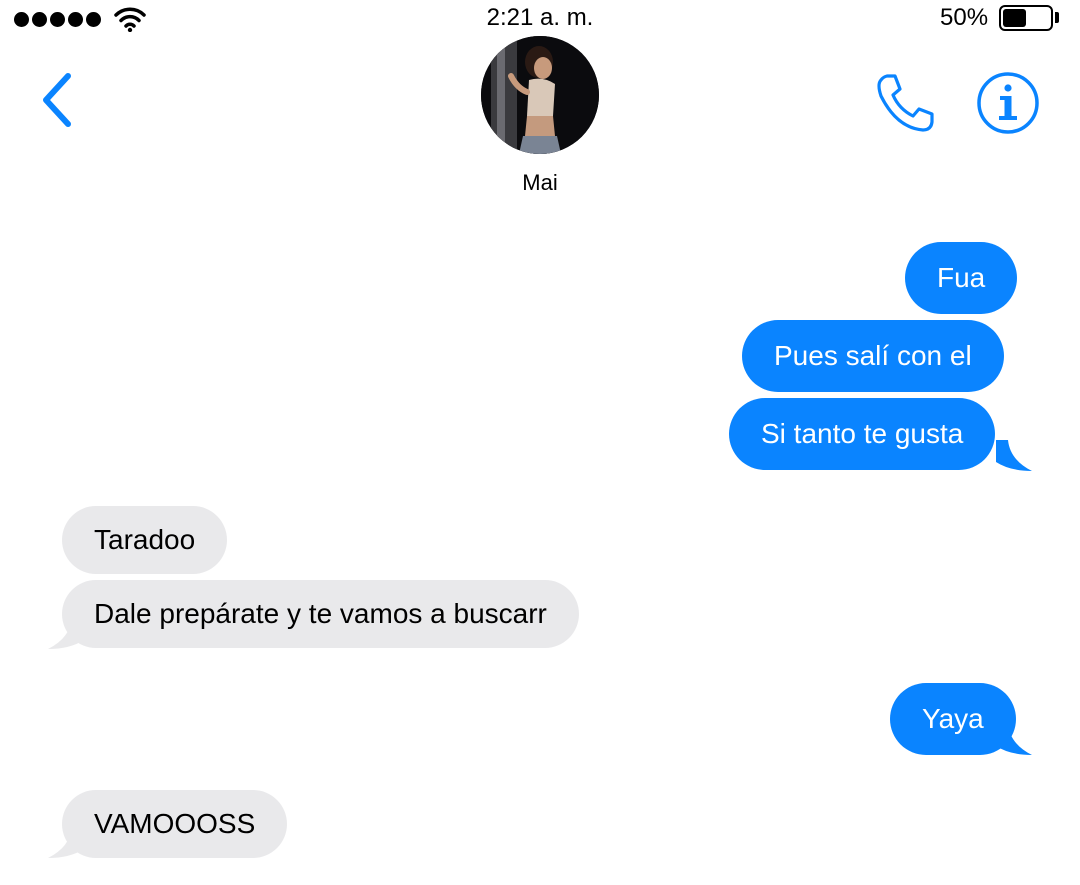 This screenshot has width=1080, height=885. I want to click on info-icon, so click(1008, 103).